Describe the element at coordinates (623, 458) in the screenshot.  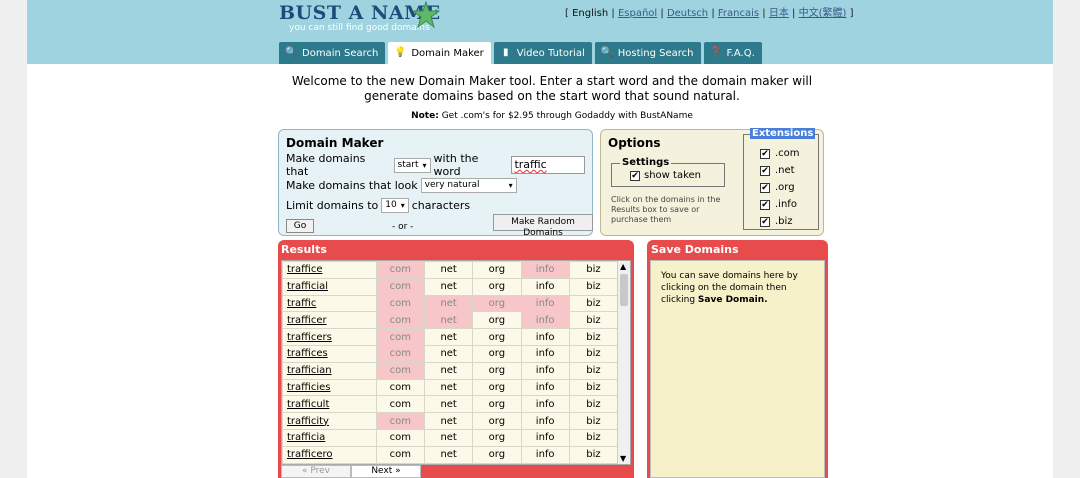
I see `scroll-down-arrow-icon: ▼` at that location.